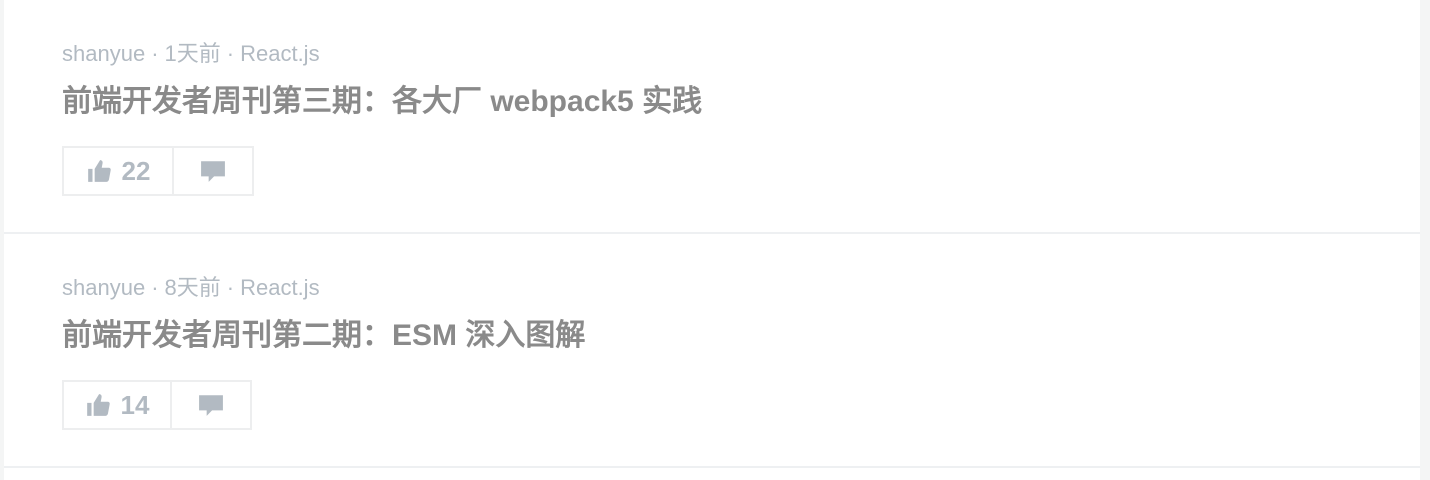  What do you see at coordinates (135, 404) in the screenshot?
I see `like-count: 14` at bounding box center [135, 404].